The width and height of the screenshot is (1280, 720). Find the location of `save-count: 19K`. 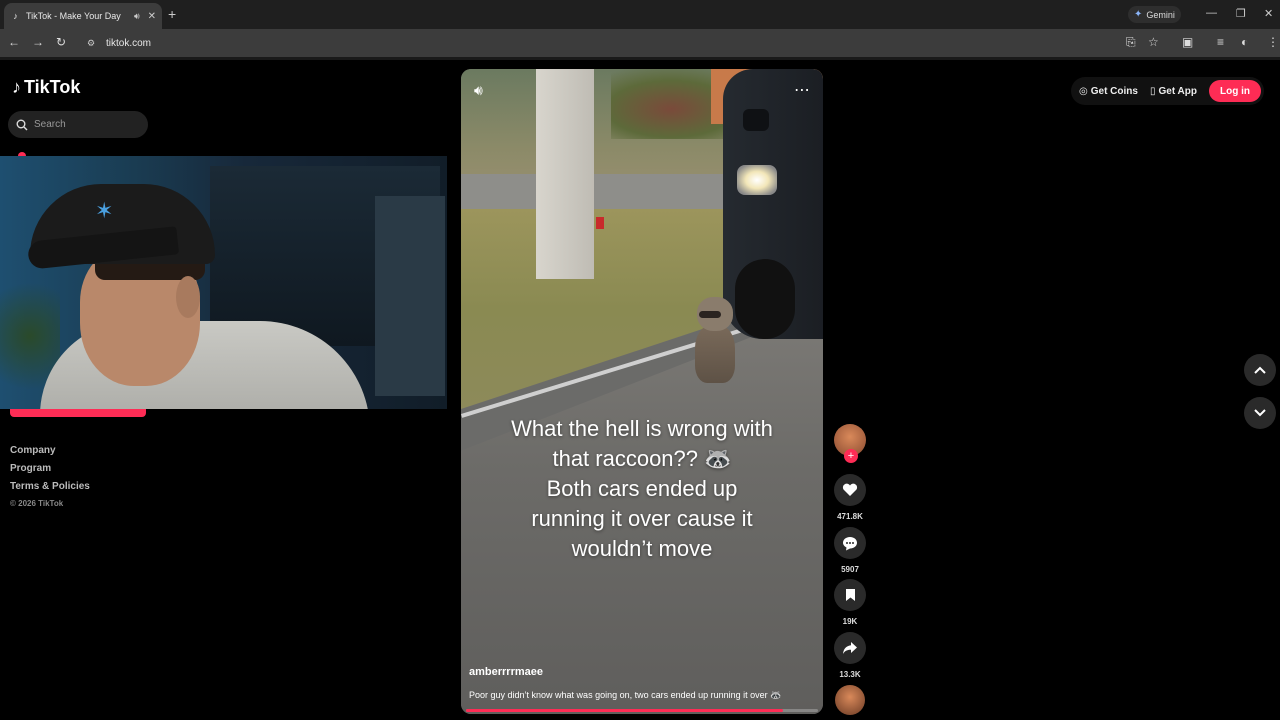

save-count: 19K is located at coordinates (850, 621).